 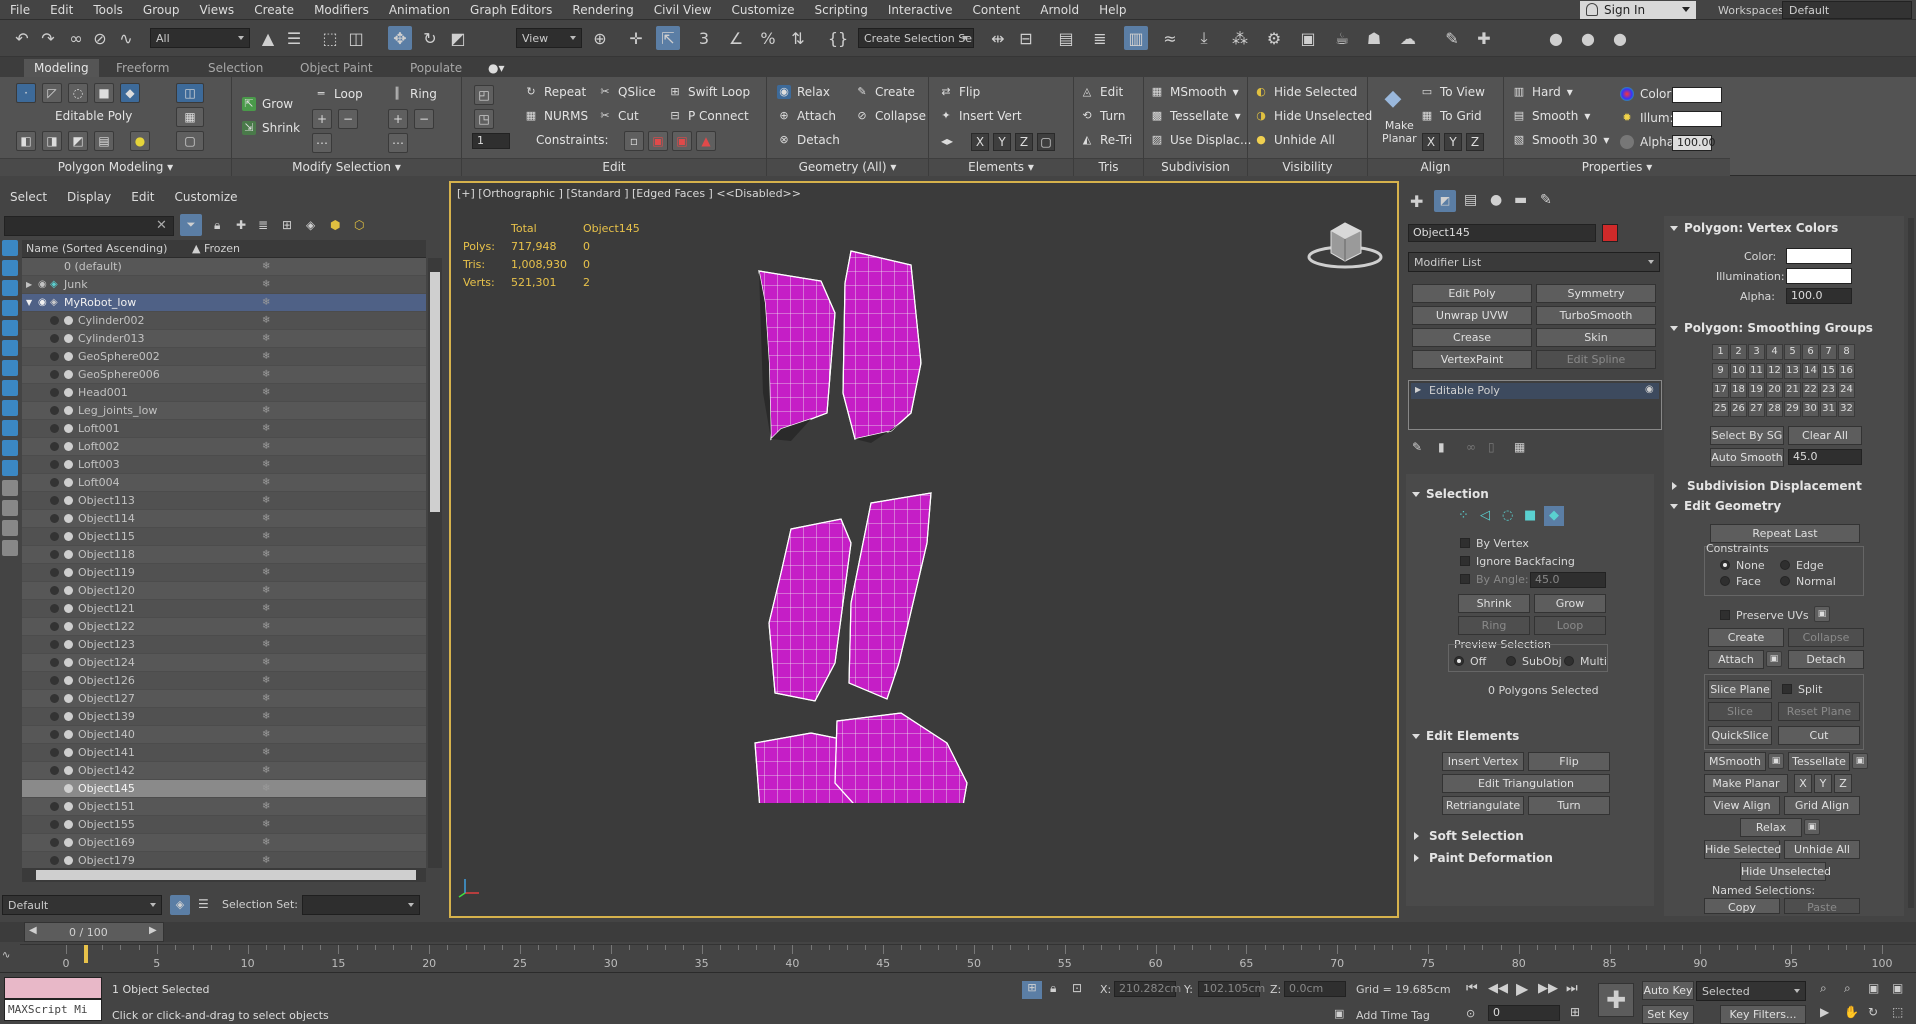 I want to click on ring-button: Ring, so click(x=1494, y=625).